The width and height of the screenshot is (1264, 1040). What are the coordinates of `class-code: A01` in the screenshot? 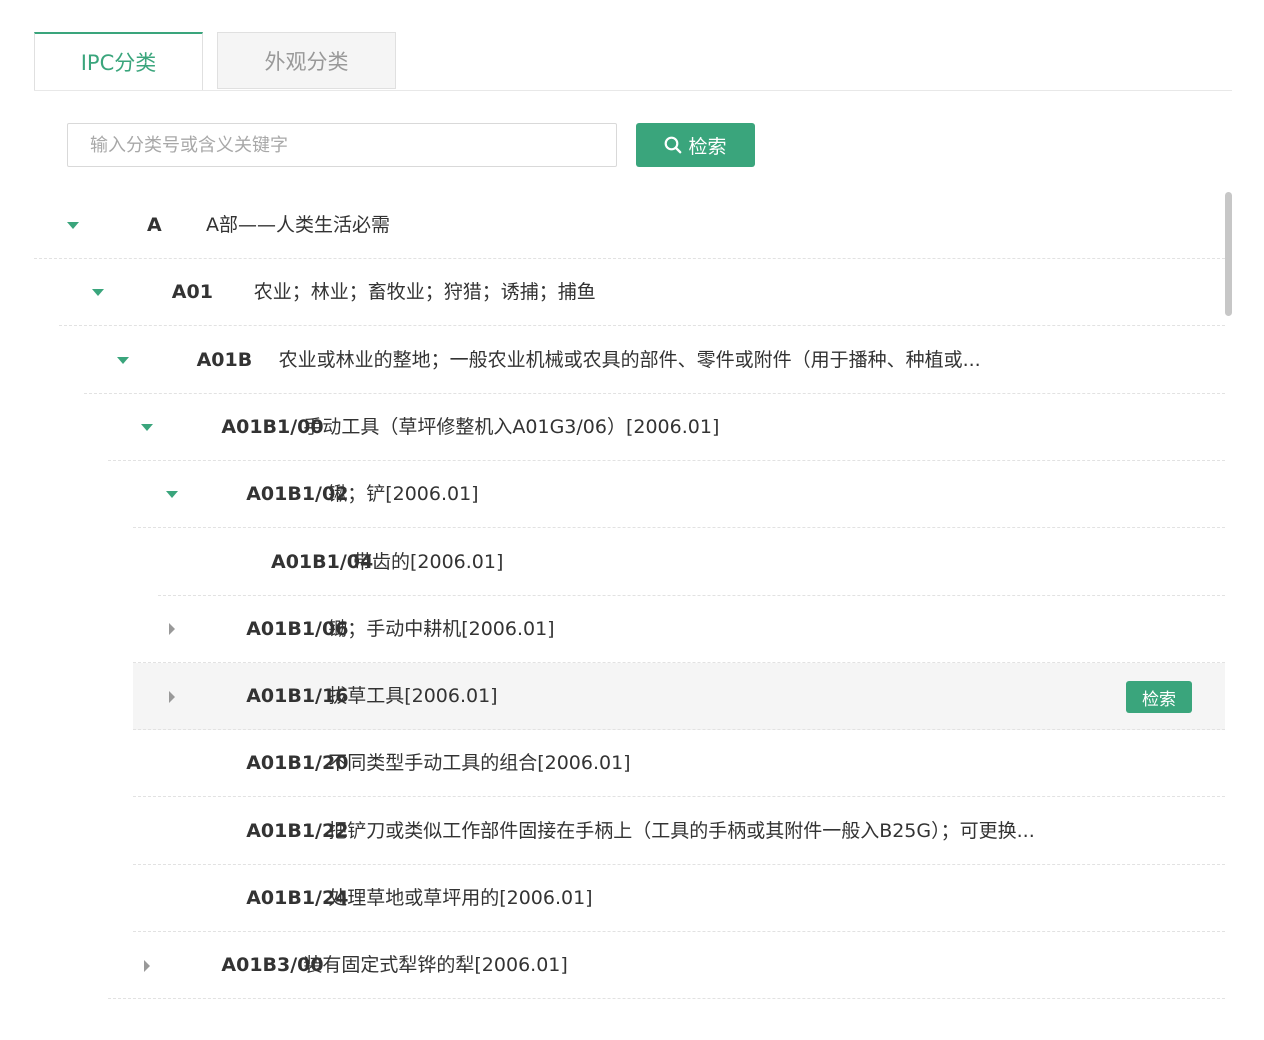 It's located at (192, 292).